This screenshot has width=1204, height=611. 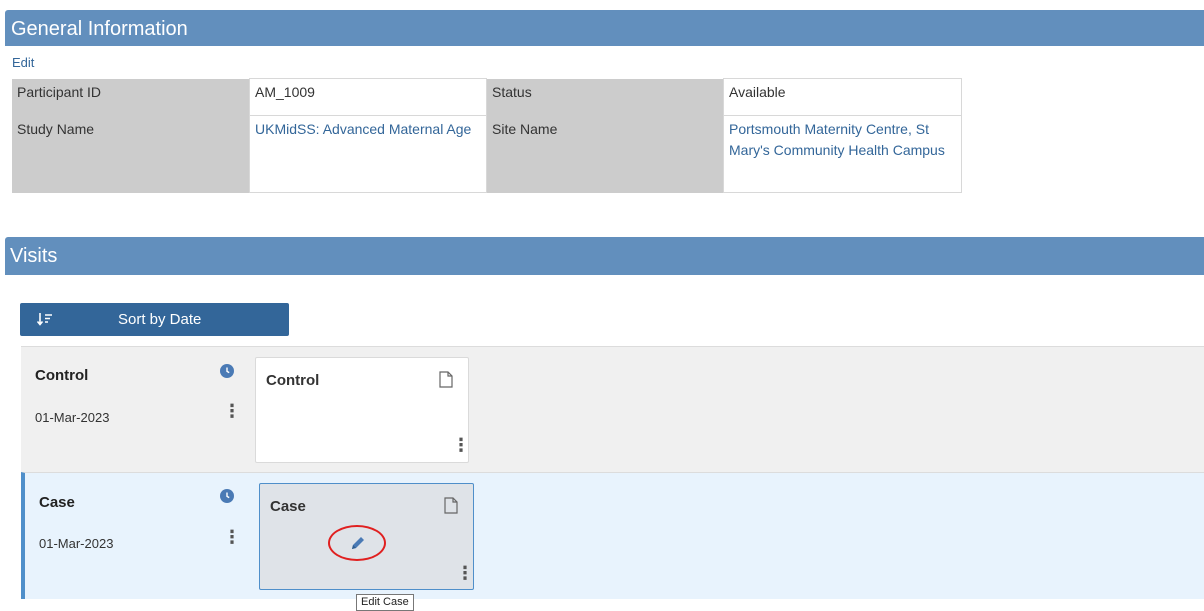 I want to click on sort-descending-icon, so click(x=44, y=321).